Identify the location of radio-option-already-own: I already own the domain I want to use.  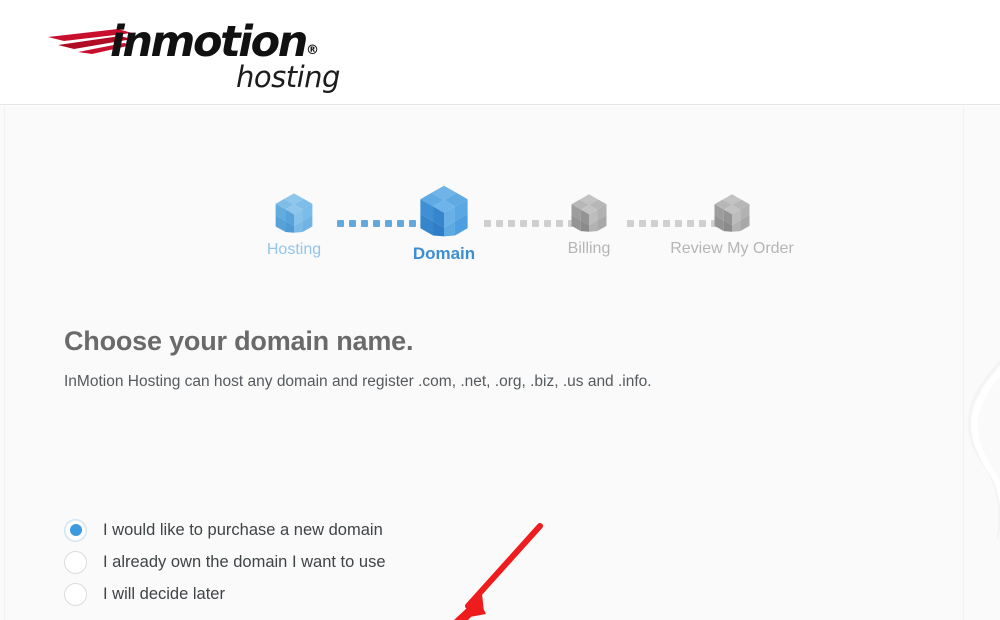
(324, 562).